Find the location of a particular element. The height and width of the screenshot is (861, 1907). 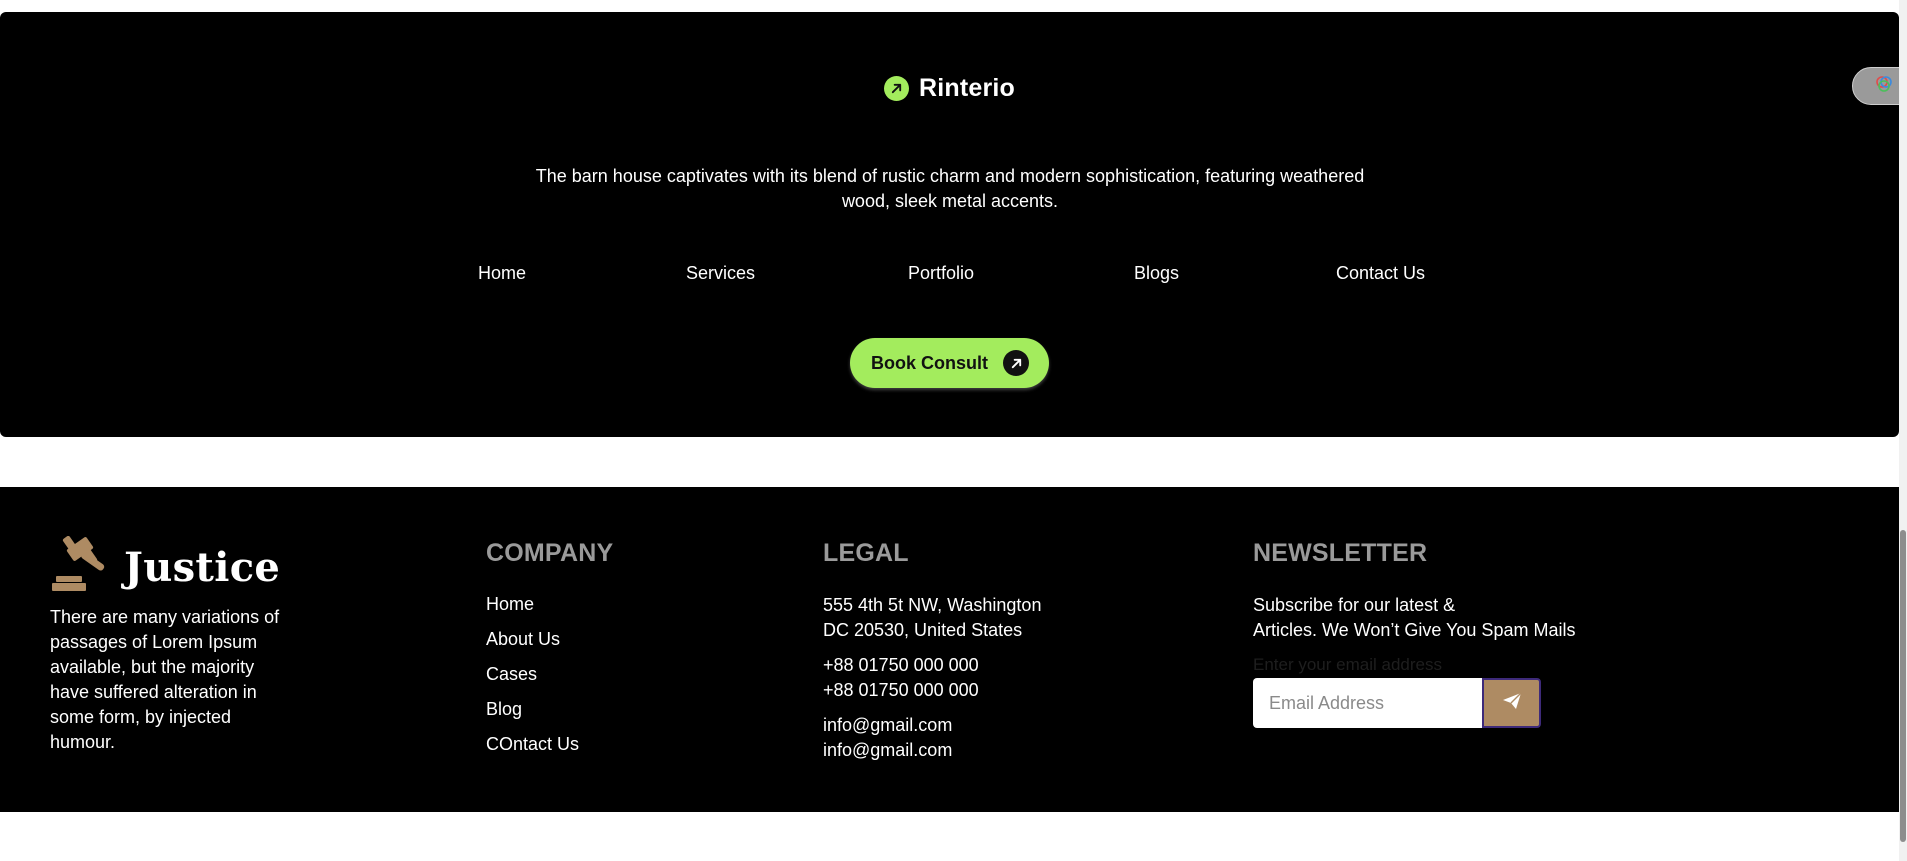

widget-logo-icon is located at coordinates (1884, 86).